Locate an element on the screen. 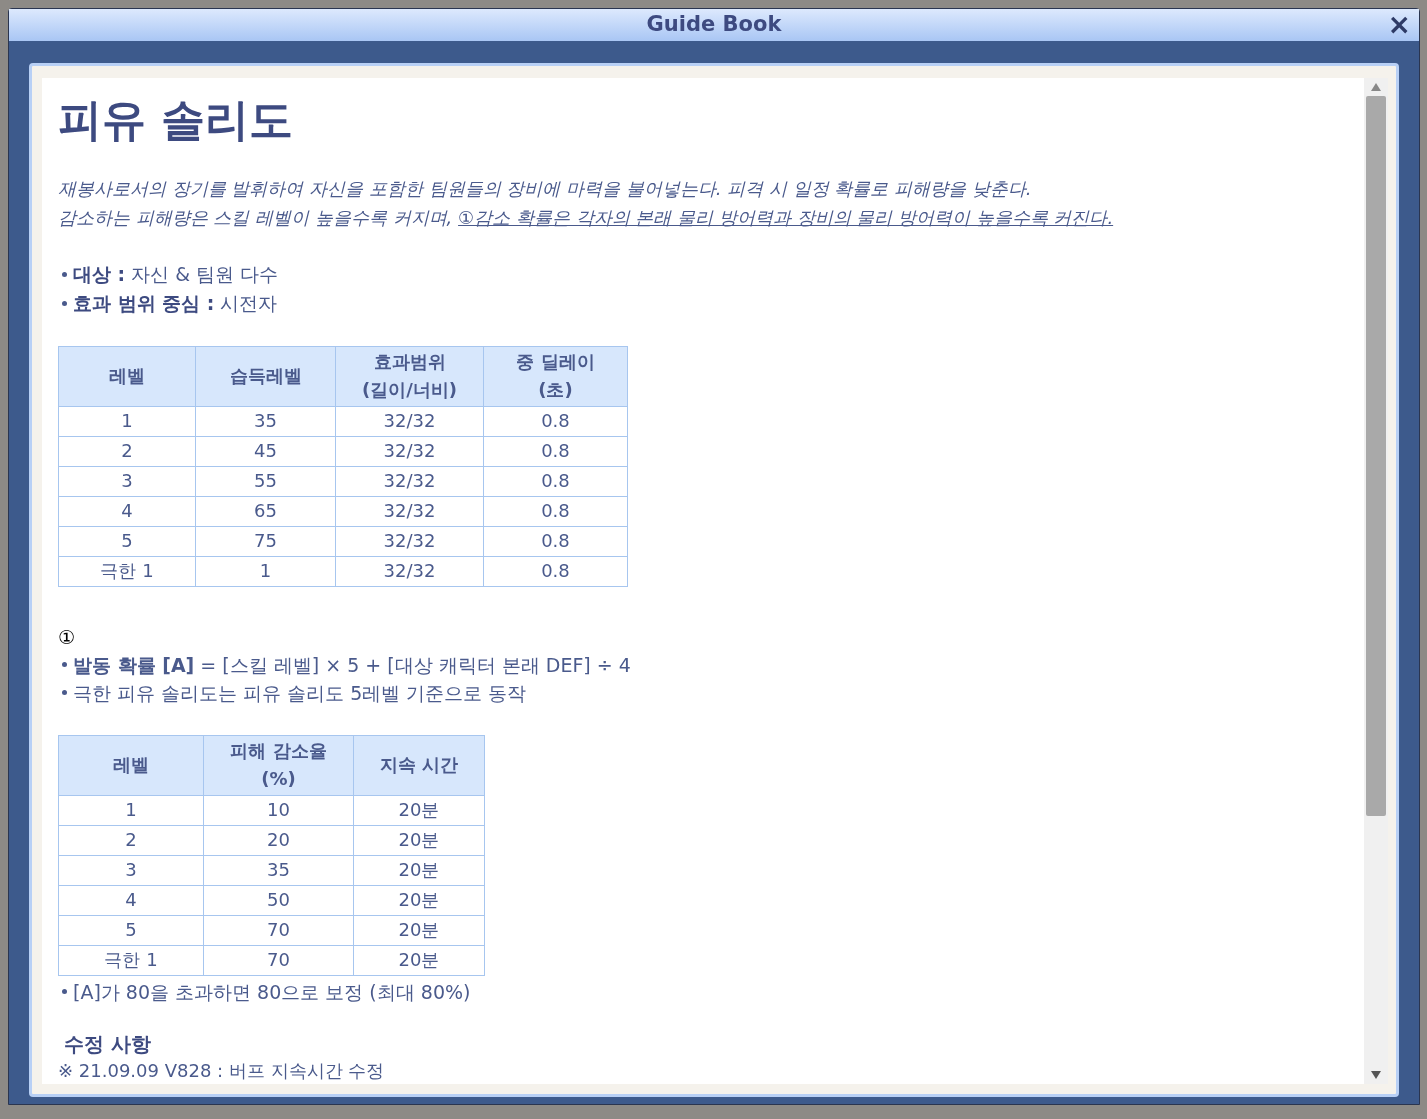 This screenshot has height=1119, width=1427. scrollbar is located at coordinates (1376, 580).